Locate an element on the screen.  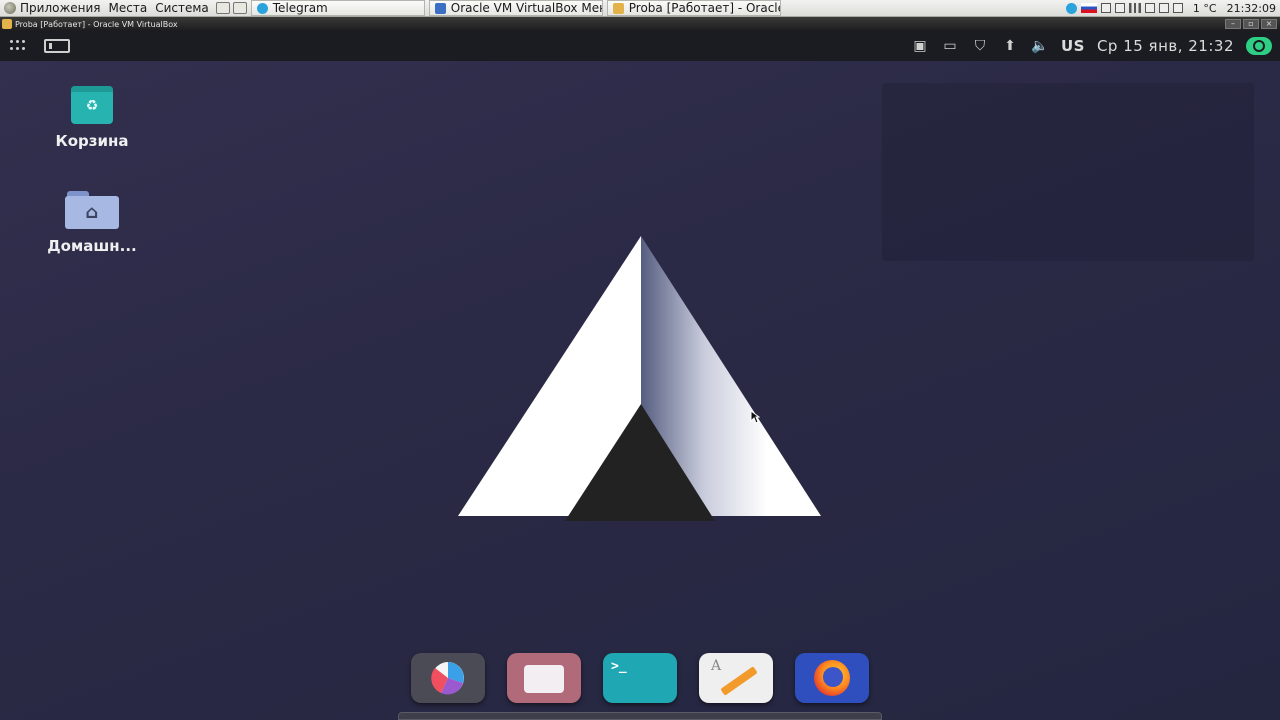
dock: >_ A is located at coordinates (640, 679).